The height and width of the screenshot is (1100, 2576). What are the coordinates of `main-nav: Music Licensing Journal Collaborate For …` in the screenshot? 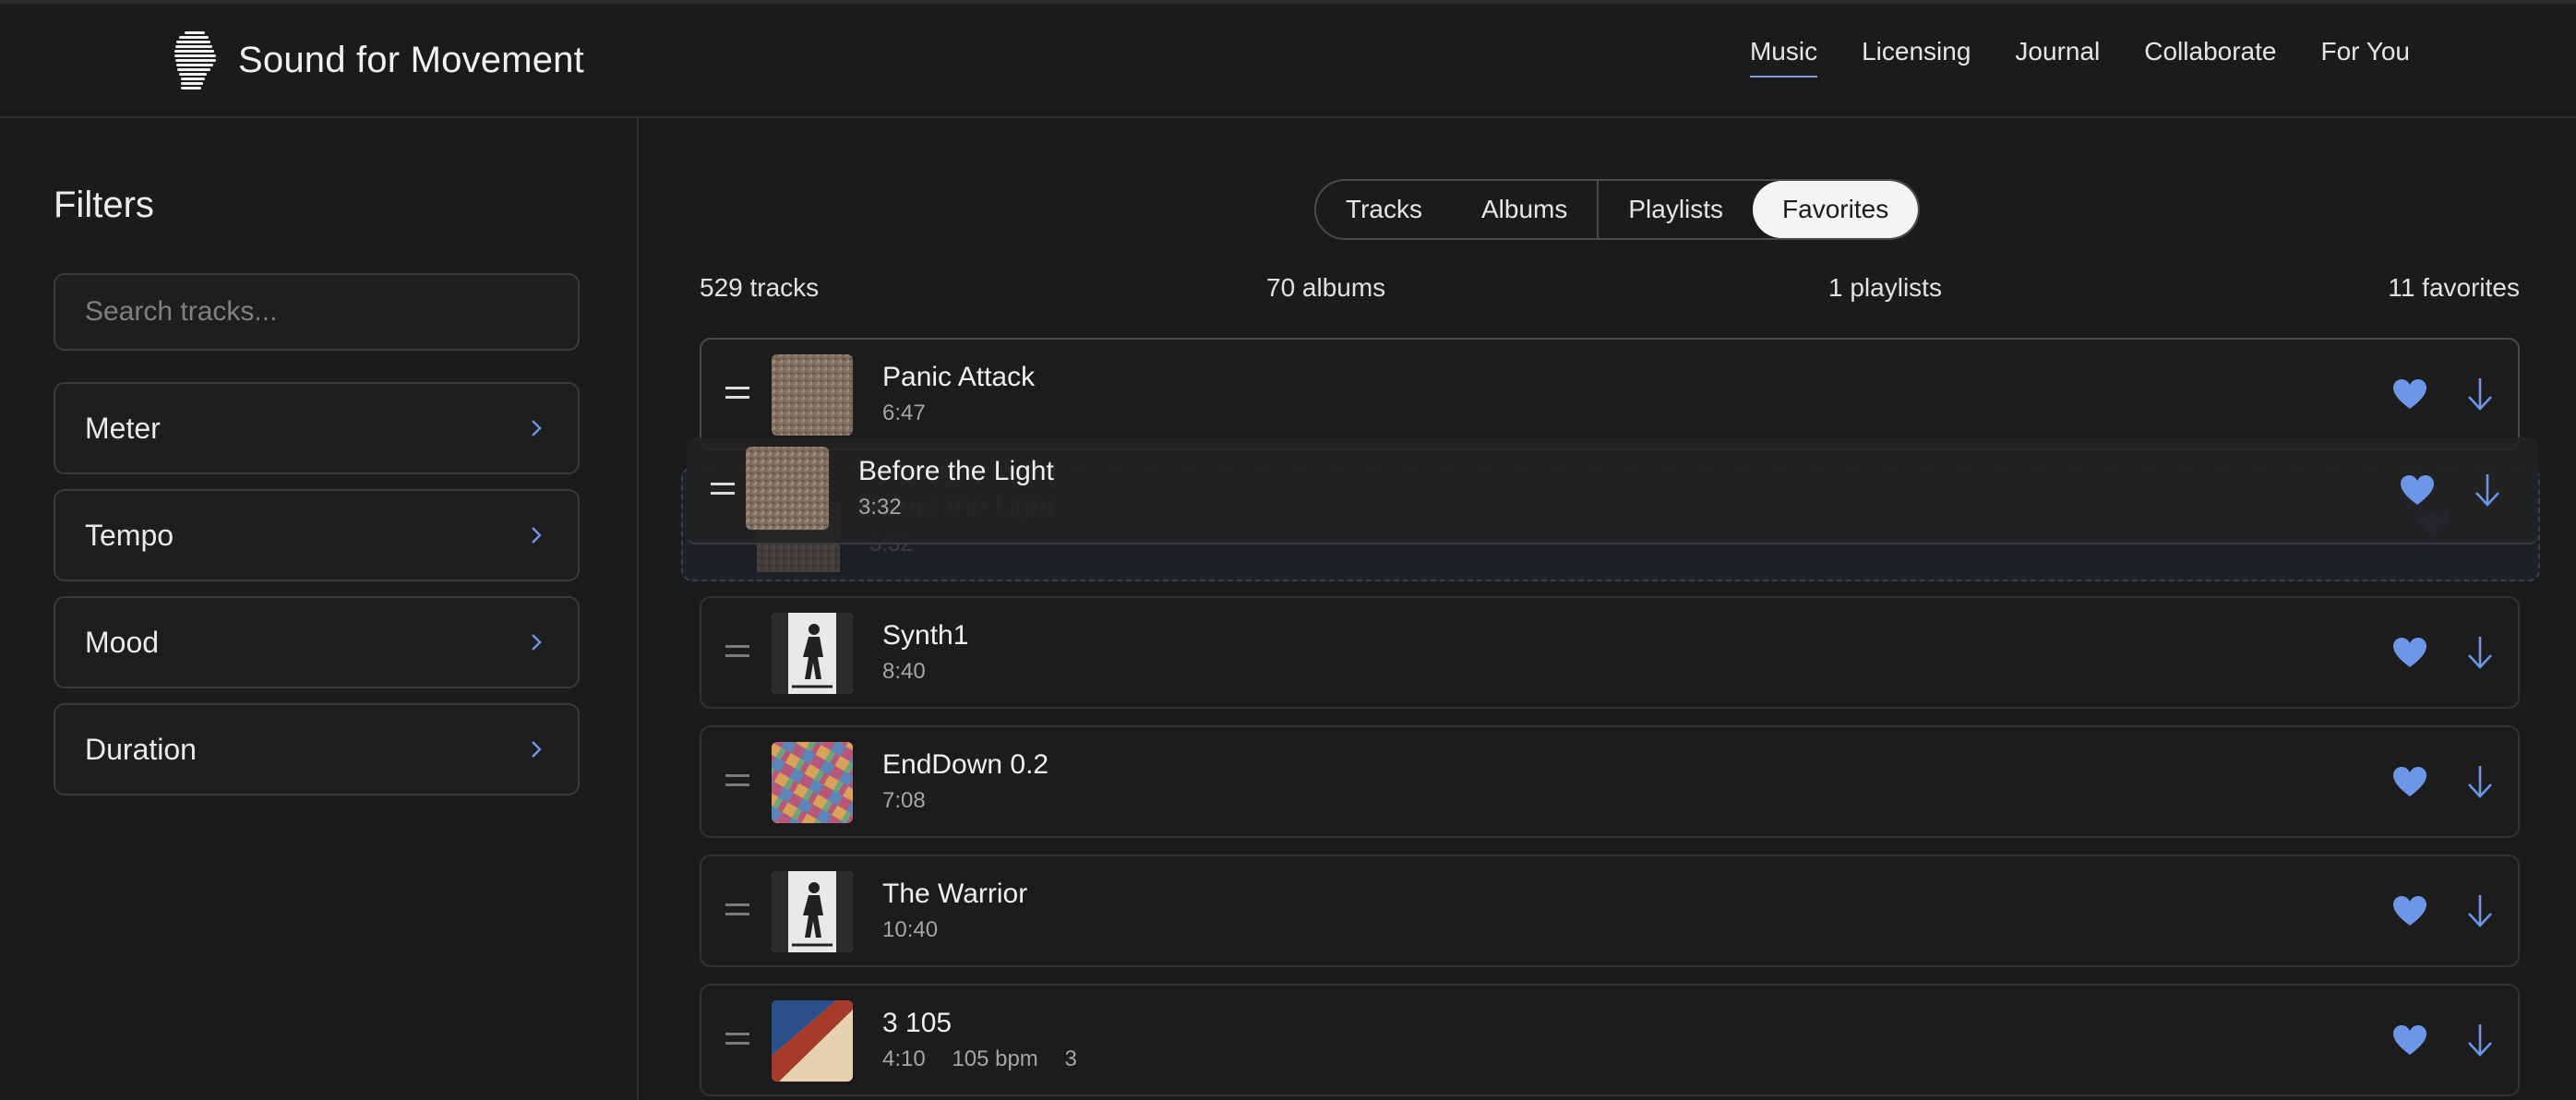 It's located at (2058, 57).